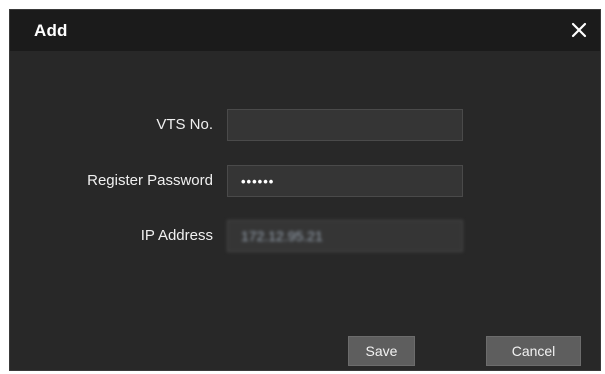  Describe the element at coordinates (345, 181) in the screenshot. I see `register-password-input` at that location.